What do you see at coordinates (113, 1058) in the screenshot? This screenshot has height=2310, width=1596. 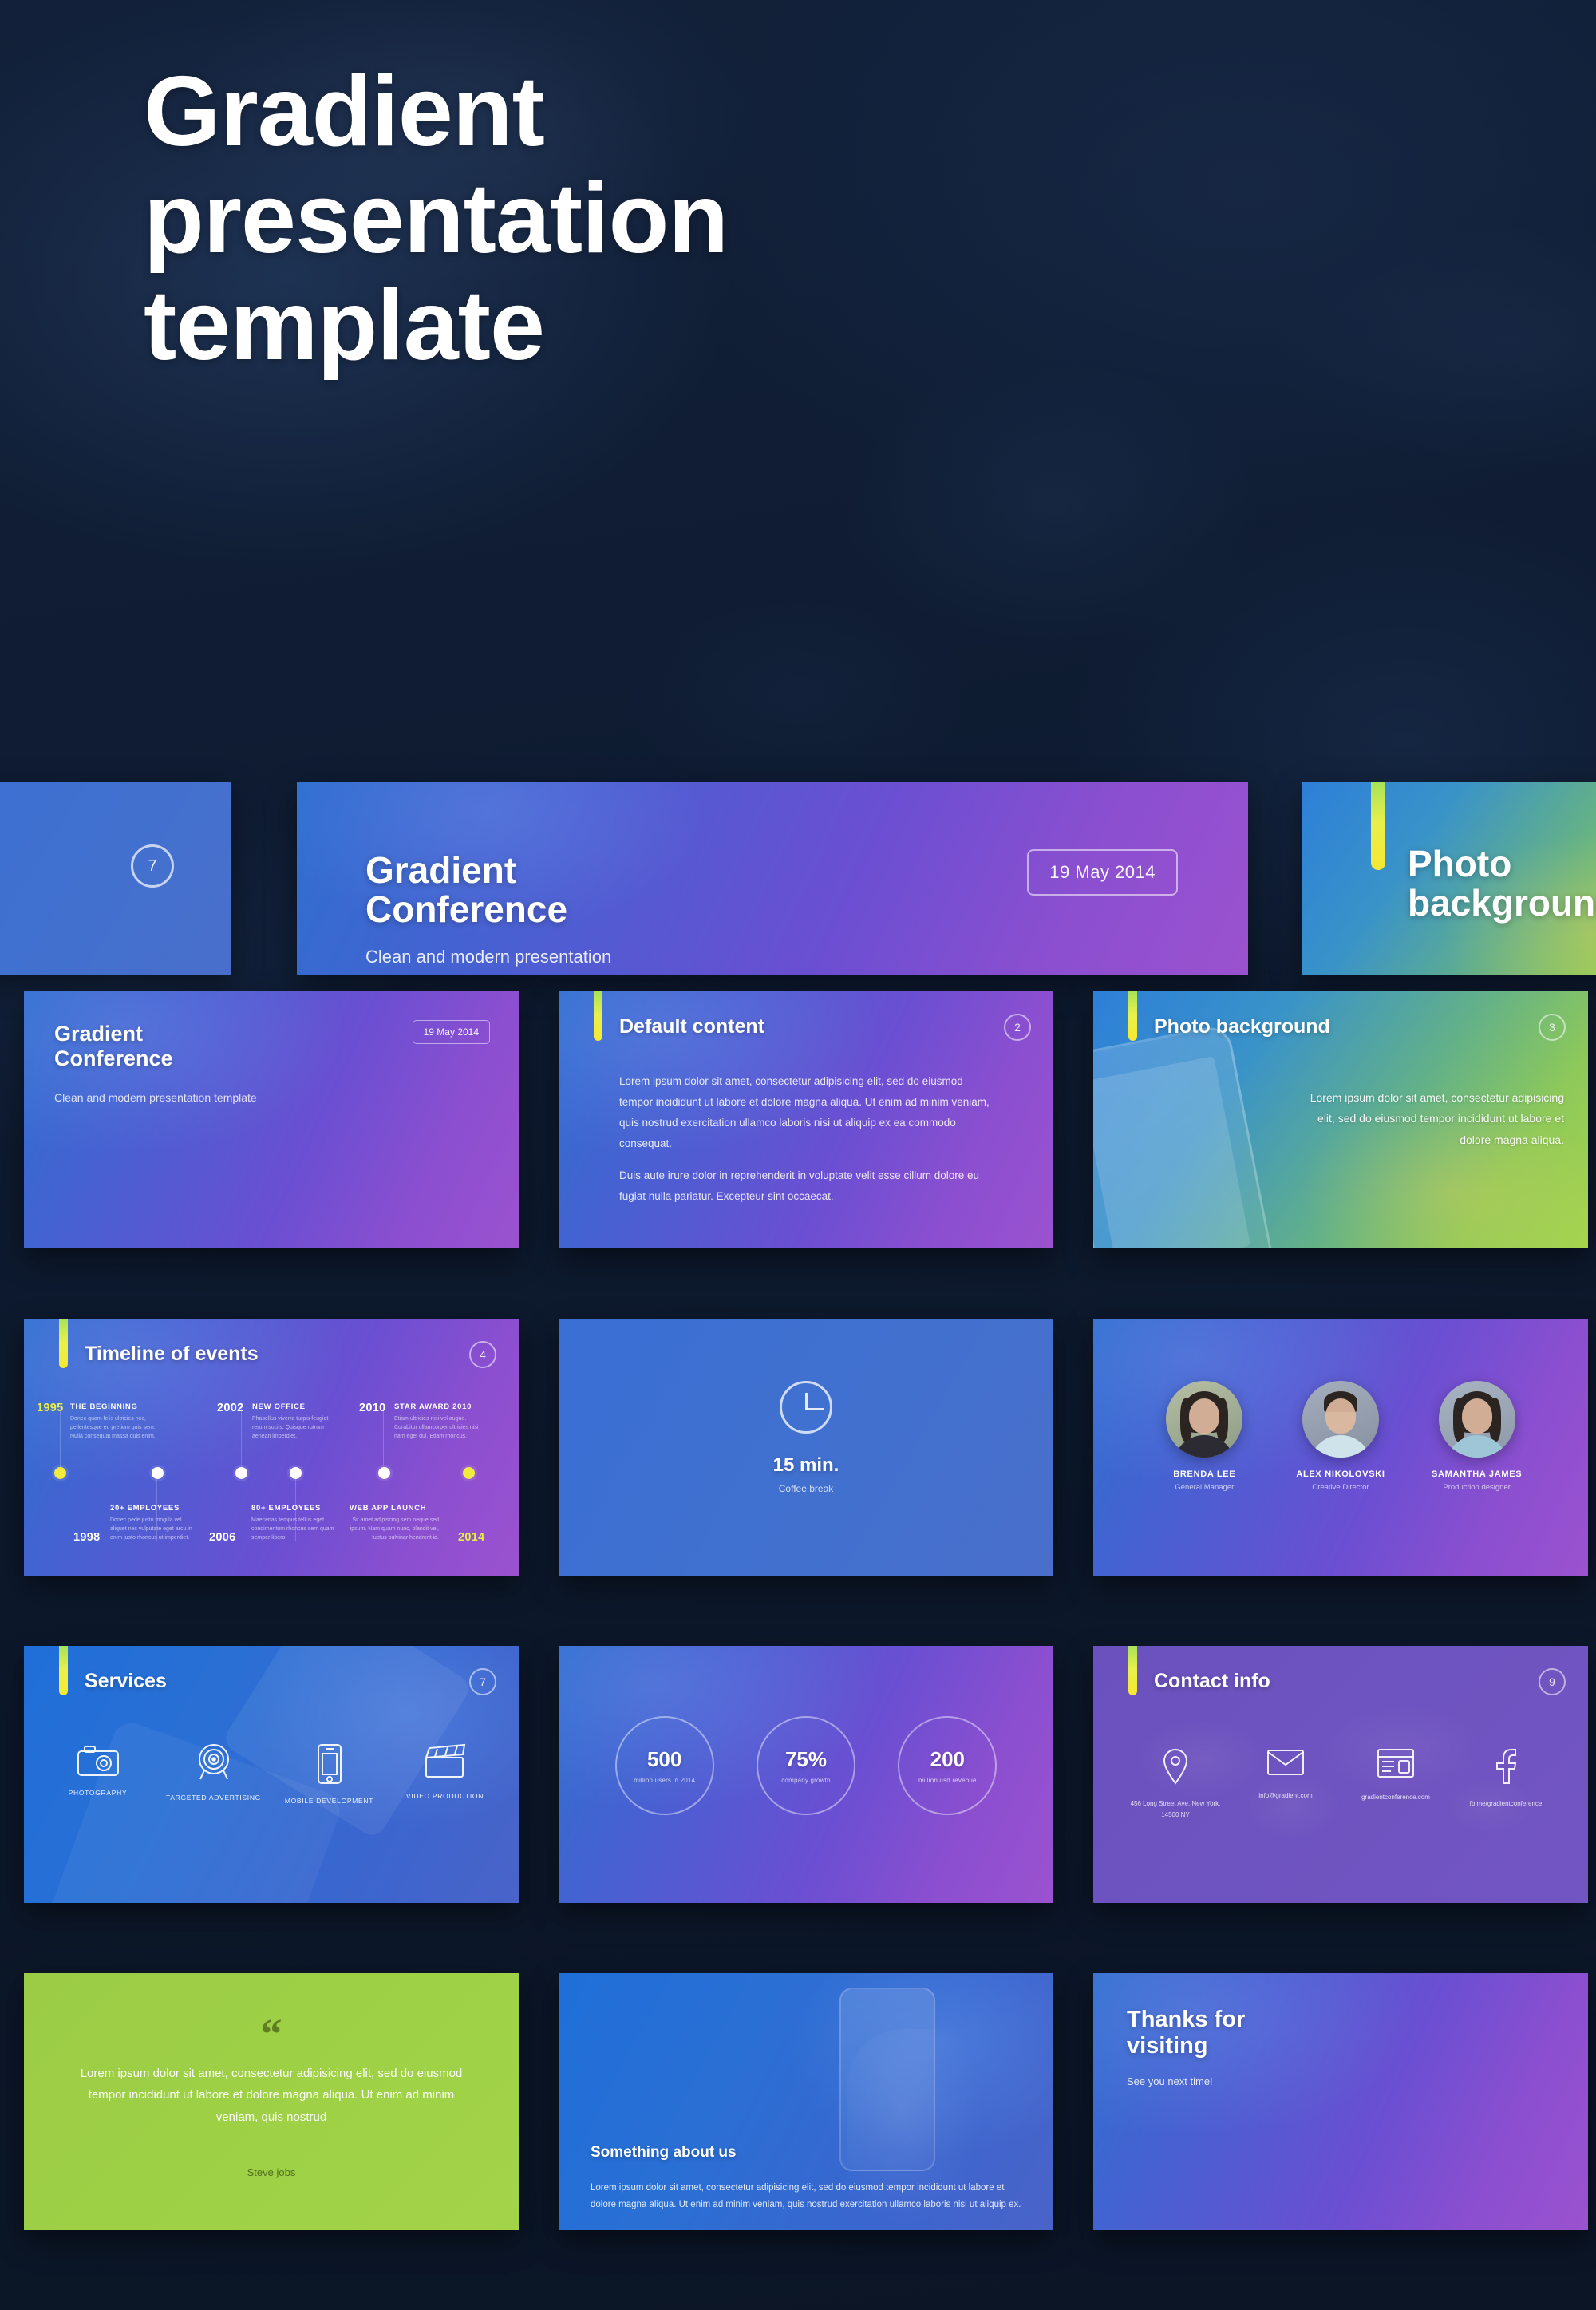 I see `slide-title-line-2: Conference` at bounding box center [113, 1058].